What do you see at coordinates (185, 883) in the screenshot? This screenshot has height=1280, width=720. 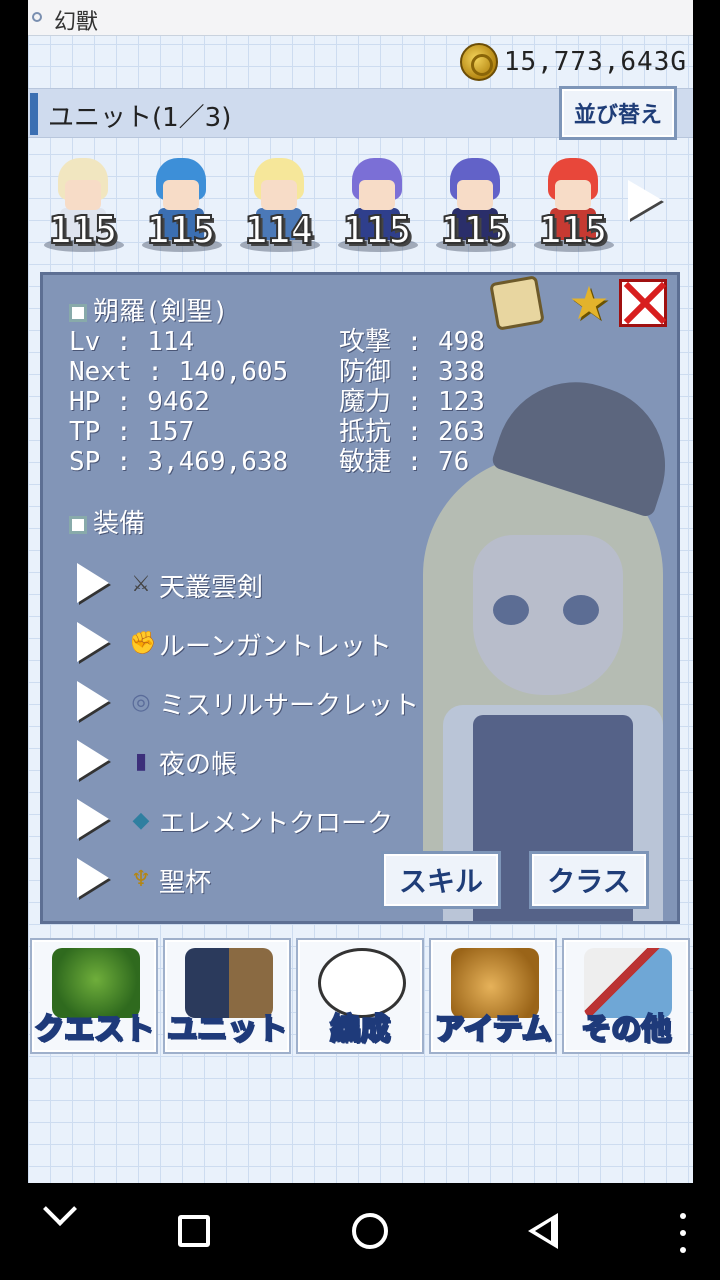 I see `equipment-name: 聖杯` at bounding box center [185, 883].